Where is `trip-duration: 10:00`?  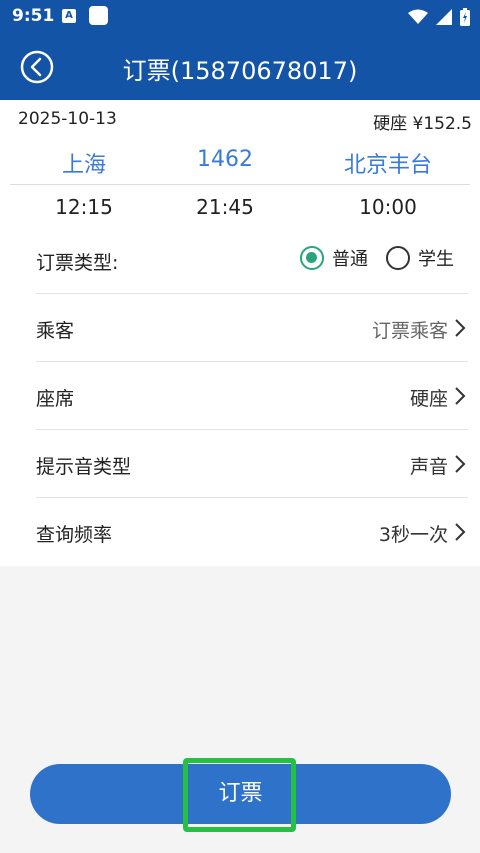 trip-duration: 10:00 is located at coordinates (388, 207).